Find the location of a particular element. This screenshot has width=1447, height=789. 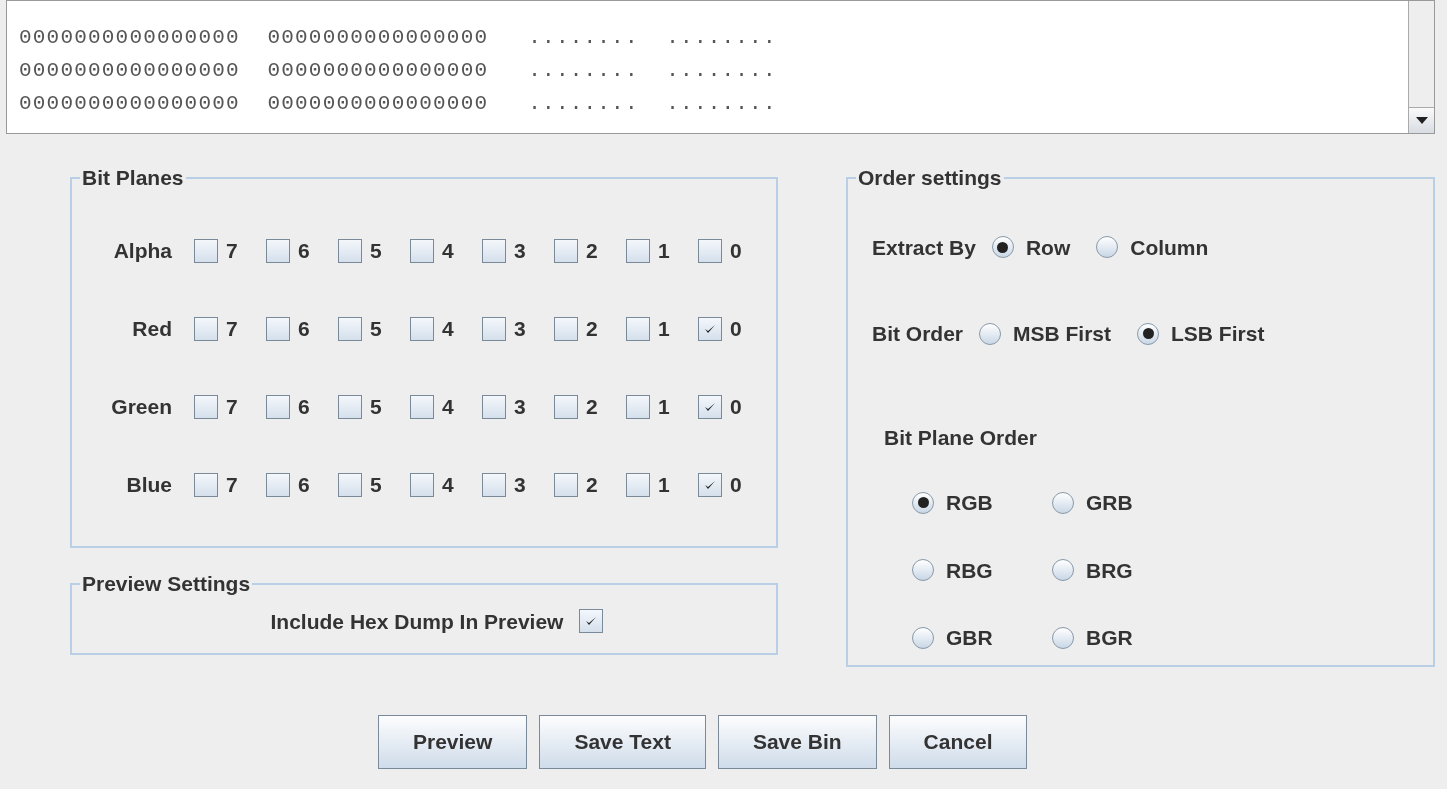

channel-label: Red is located at coordinates (151, 328).